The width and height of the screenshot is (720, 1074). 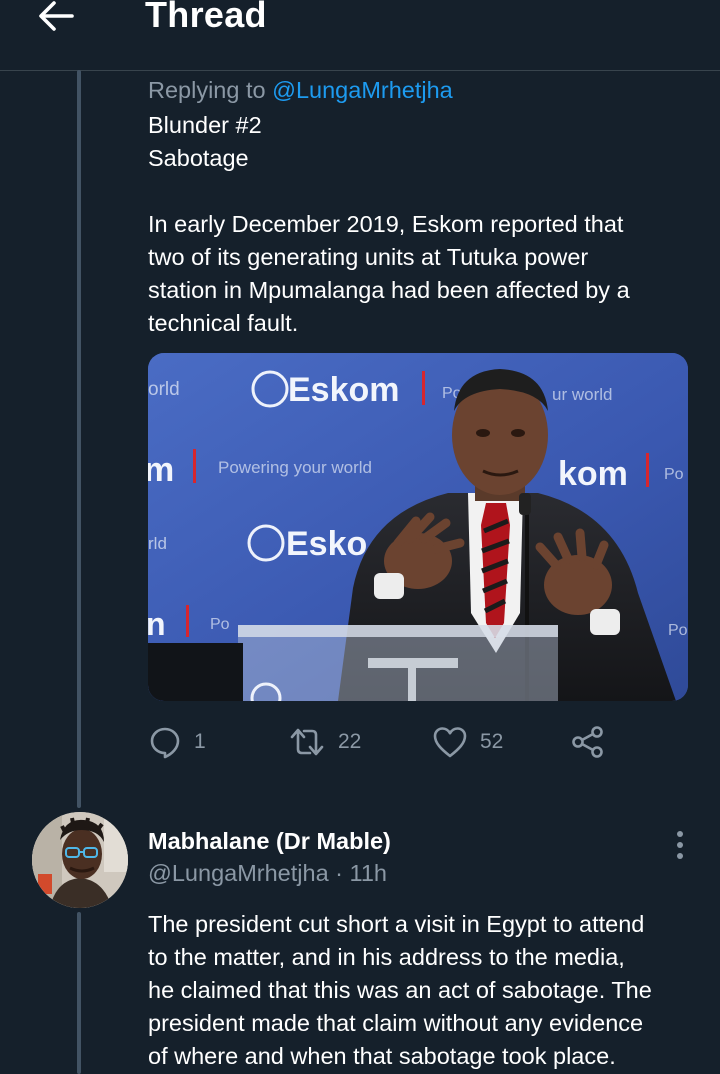 I want to click on reply-icon, so click(x=165, y=743).